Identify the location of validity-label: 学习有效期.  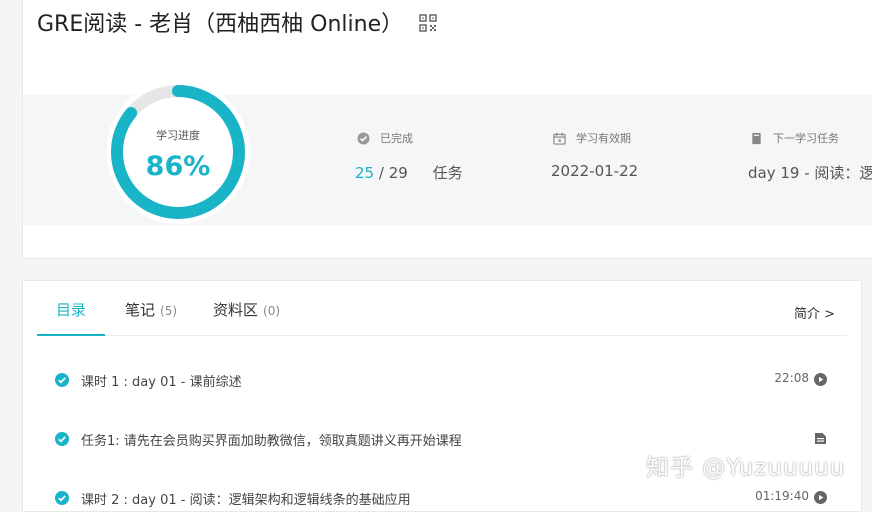
(603, 138).